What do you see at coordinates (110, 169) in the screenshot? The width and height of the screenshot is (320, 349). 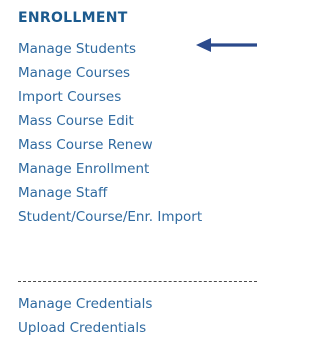 I see `menu-item-manage-enrollment: Manage Enrollment` at bounding box center [110, 169].